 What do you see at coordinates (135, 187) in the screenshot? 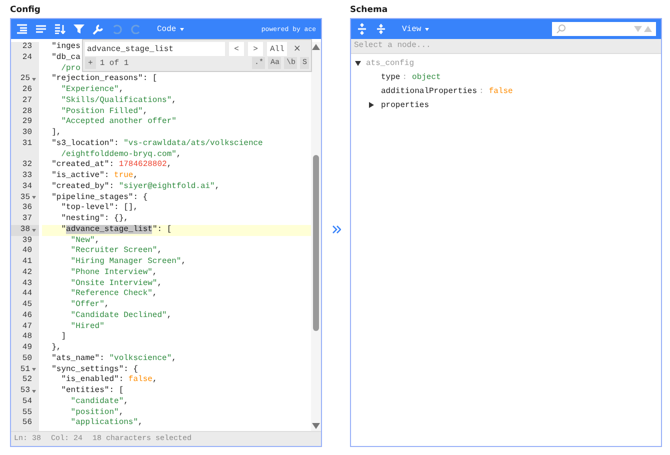
I see `code-line: "created_by": "siyer@eightfold.ai",` at bounding box center [135, 187].